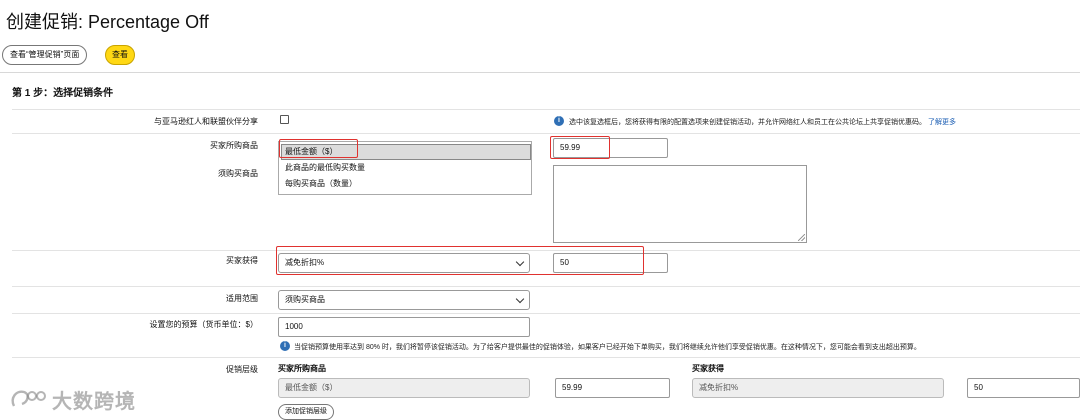 The width and height of the screenshot is (1080, 420). What do you see at coordinates (242, 369) in the screenshot?
I see `tiers-label: 促销层级` at bounding box center [242, 369].